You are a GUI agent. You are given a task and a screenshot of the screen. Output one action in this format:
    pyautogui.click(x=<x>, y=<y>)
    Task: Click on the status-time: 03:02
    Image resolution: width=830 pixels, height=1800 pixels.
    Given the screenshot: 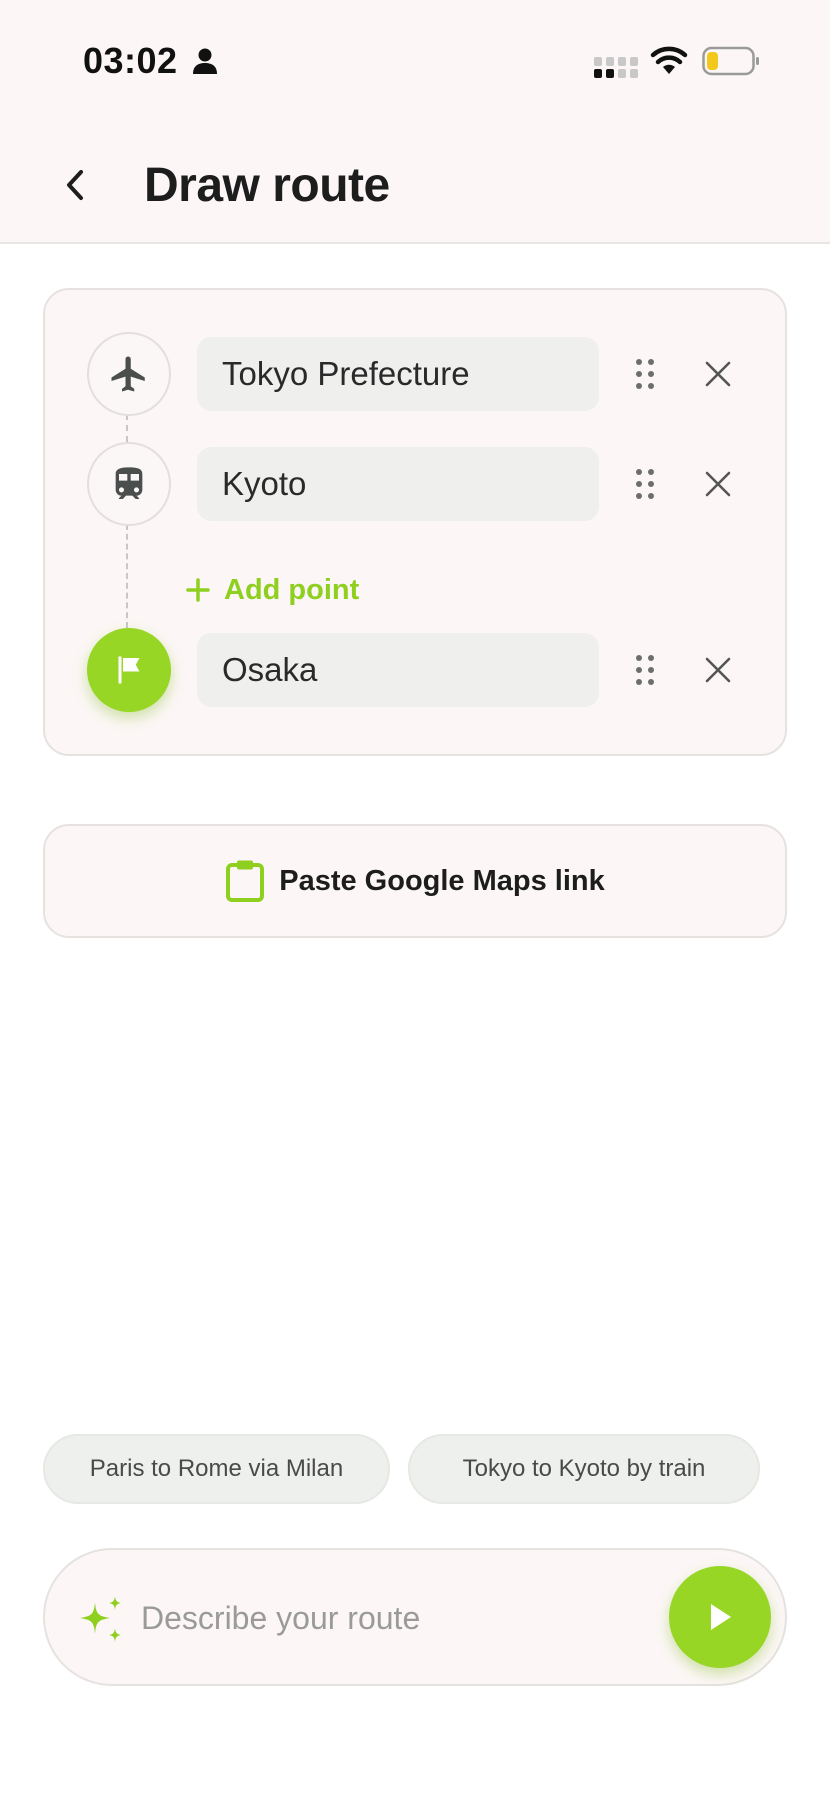 What is the action you would take?
    pyautogui.click(x=130, y=60)
    